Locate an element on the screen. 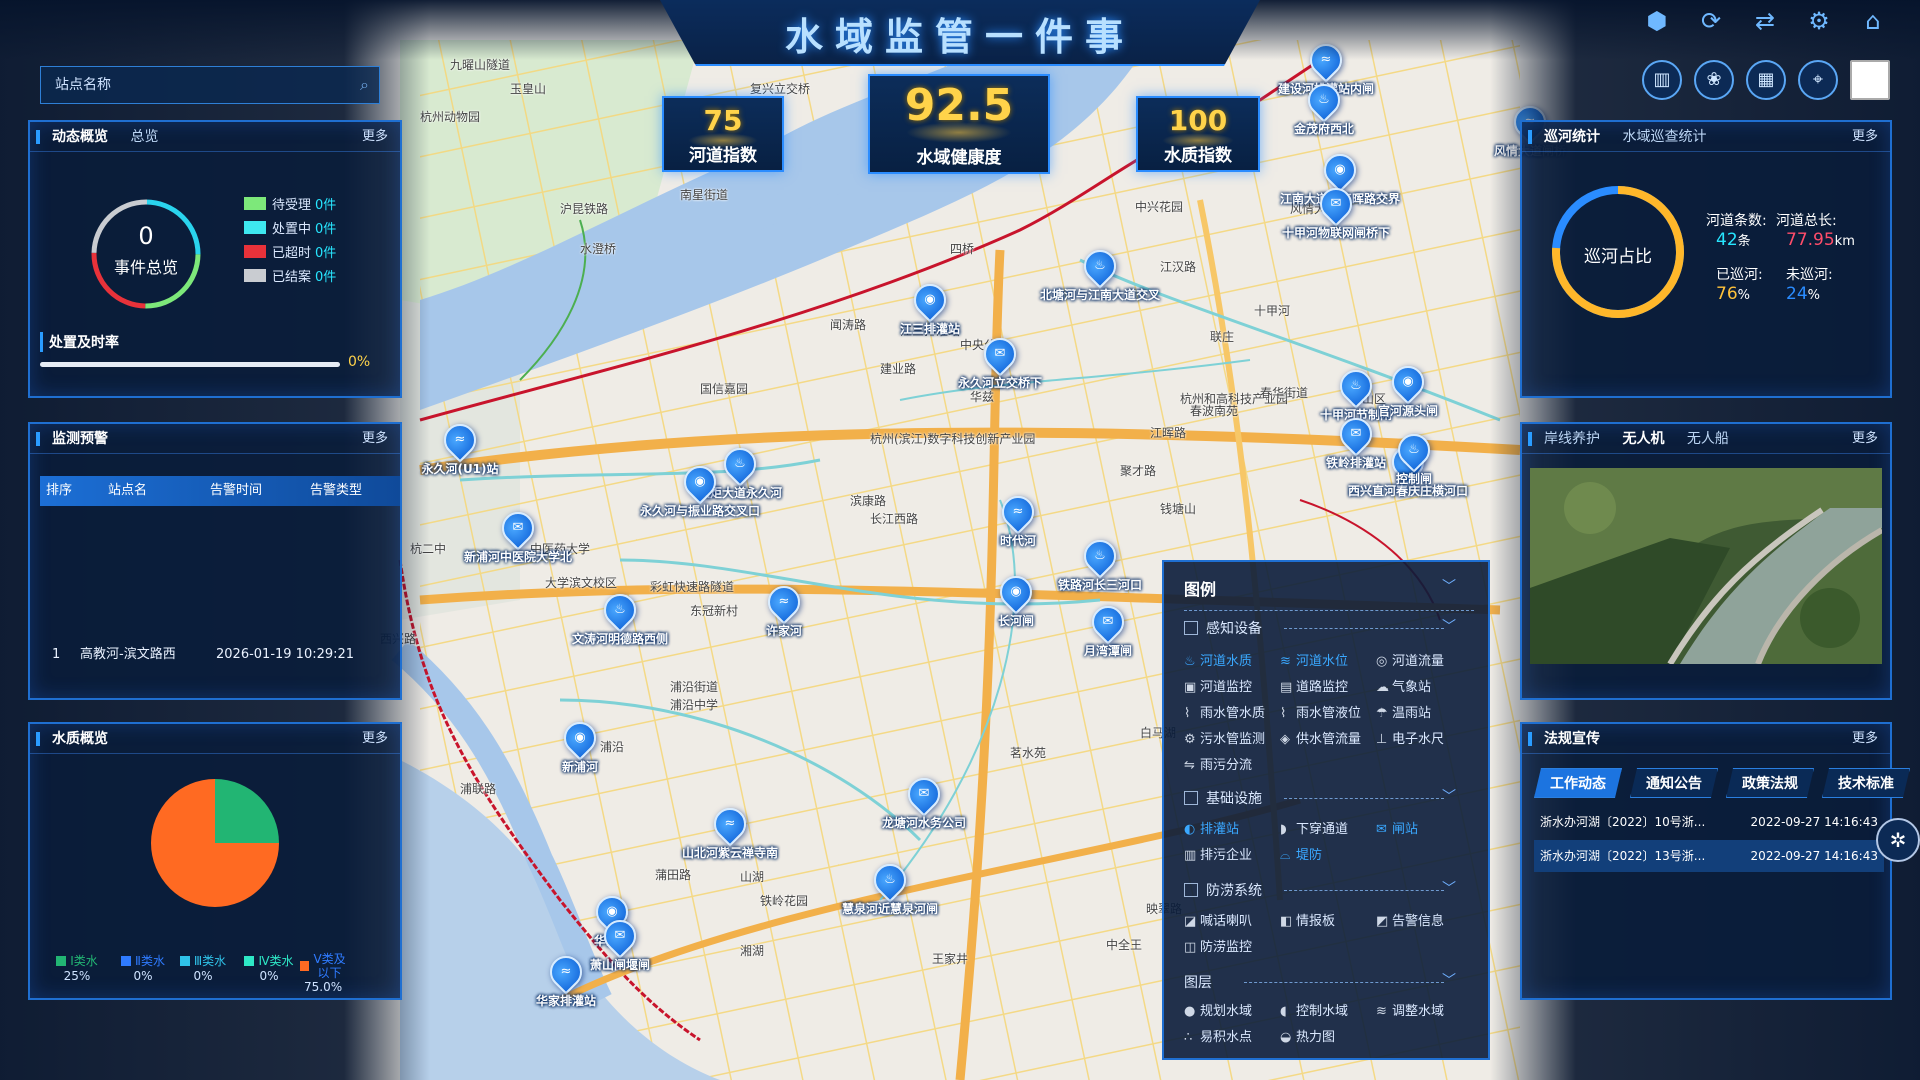  station-glyph: ♨ is located at coordinates (1356, 385).